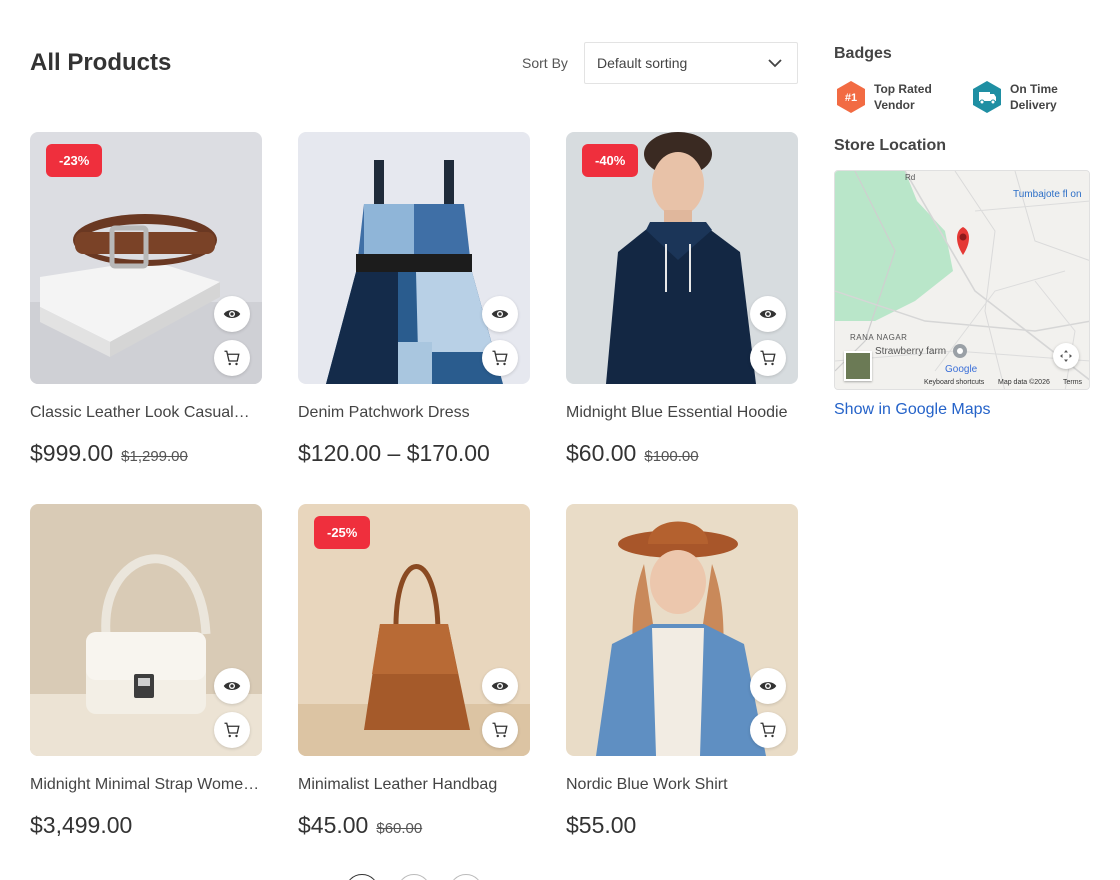  Describe the element at coordinates (682, 258) in the screenshot. I see `product-image: -40%` at that location.